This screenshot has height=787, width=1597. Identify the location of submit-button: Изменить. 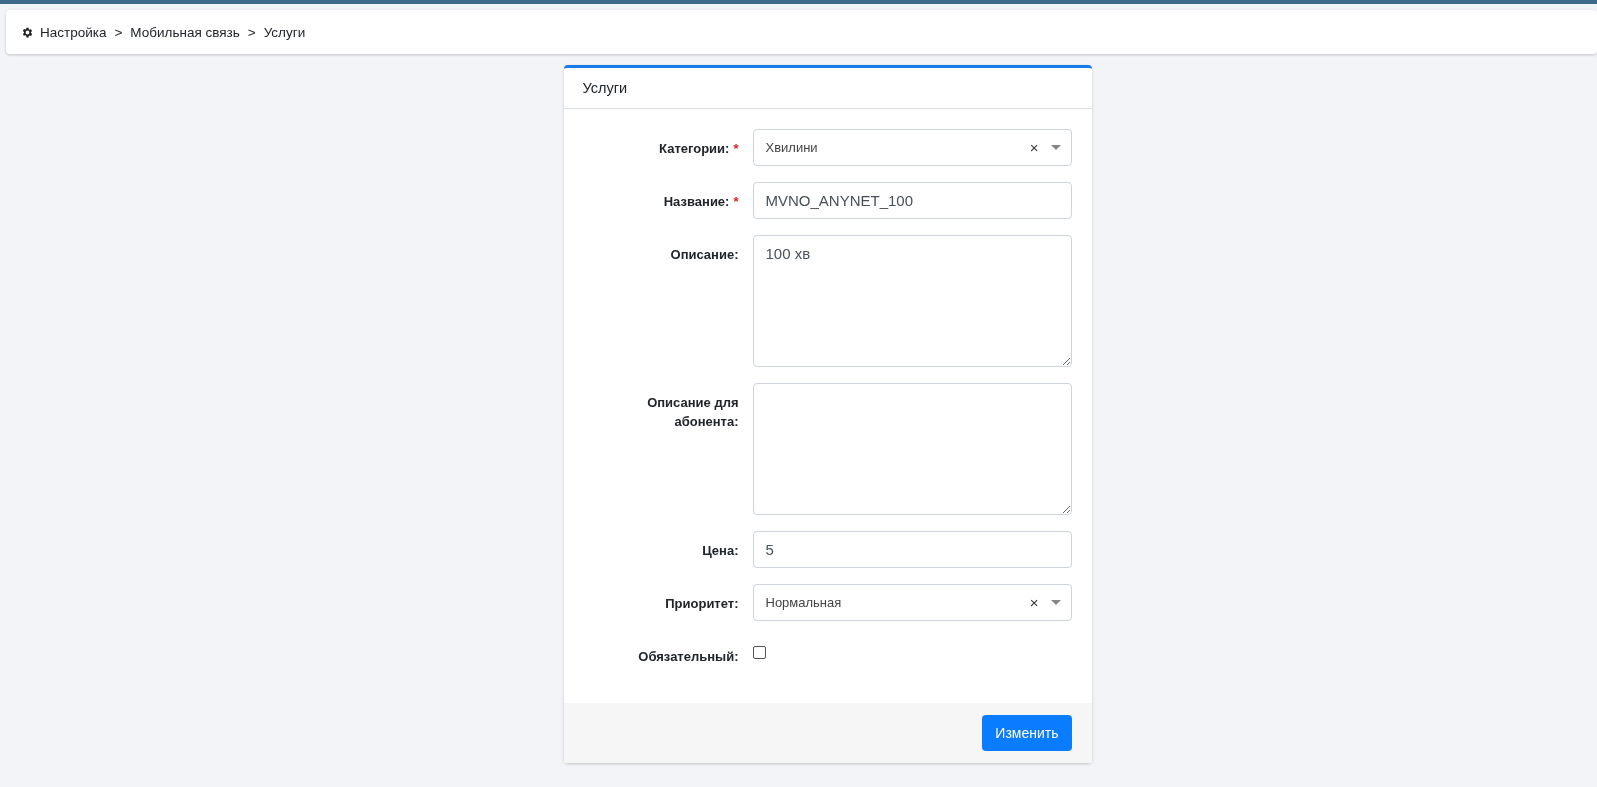
(1027, 732).